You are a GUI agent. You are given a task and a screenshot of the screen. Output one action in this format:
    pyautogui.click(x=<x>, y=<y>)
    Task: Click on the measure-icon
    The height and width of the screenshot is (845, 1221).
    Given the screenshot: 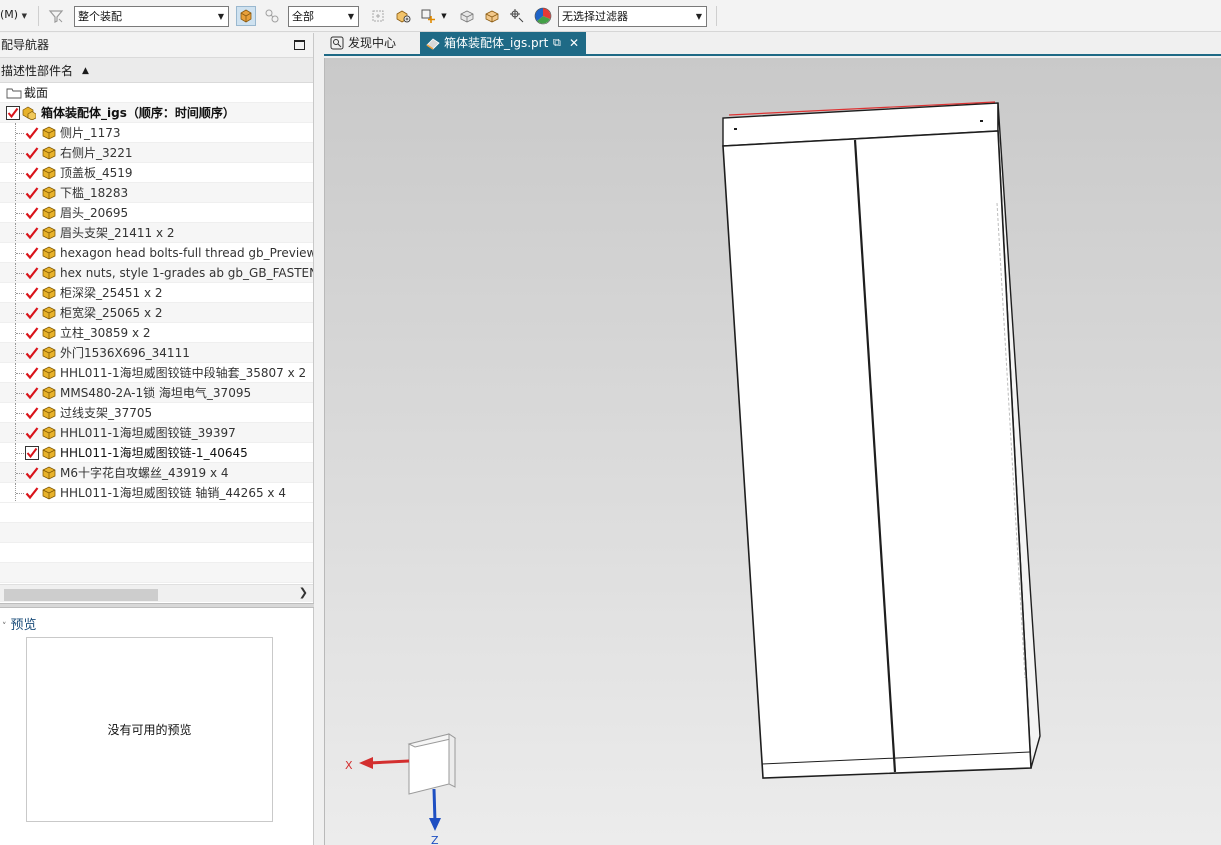 What is the action you would take?
    pyautogui.click(x=517, y=16)
    